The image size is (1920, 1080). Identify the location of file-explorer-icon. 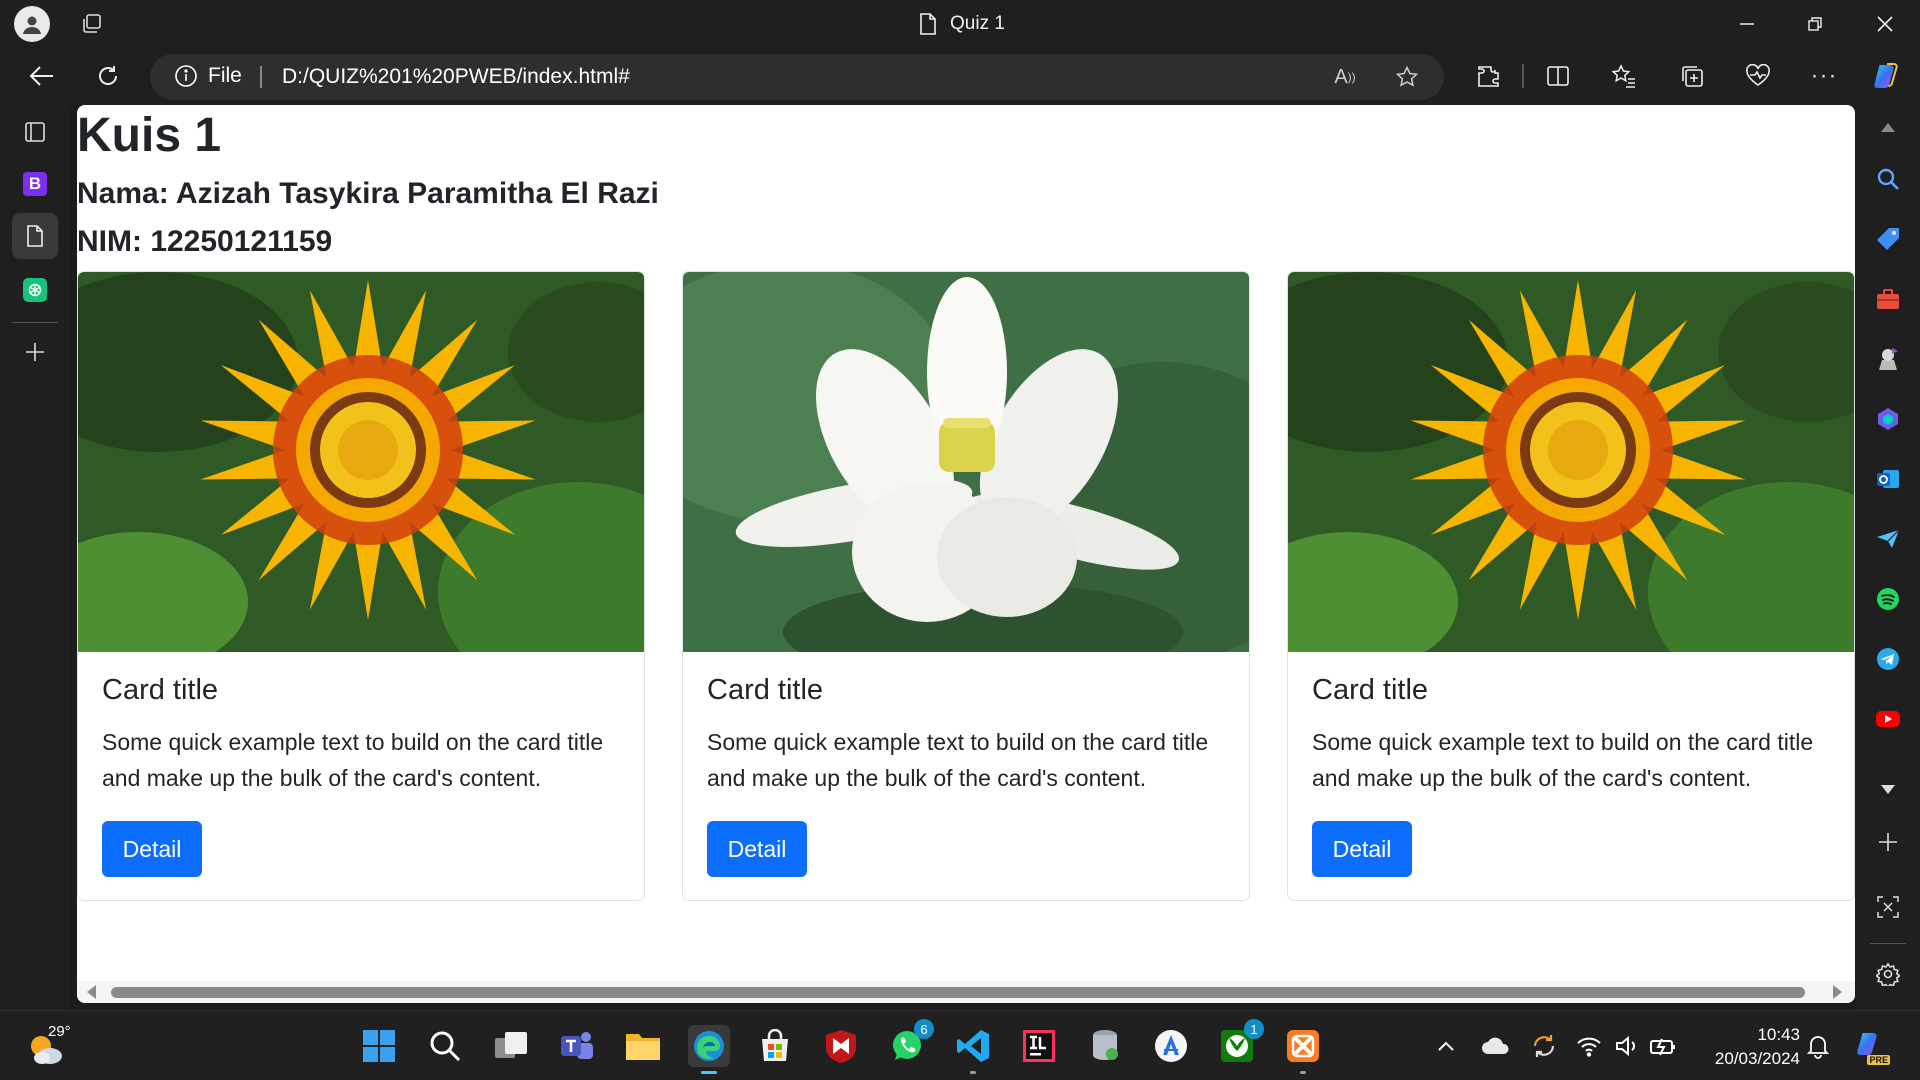
(643, 1046).